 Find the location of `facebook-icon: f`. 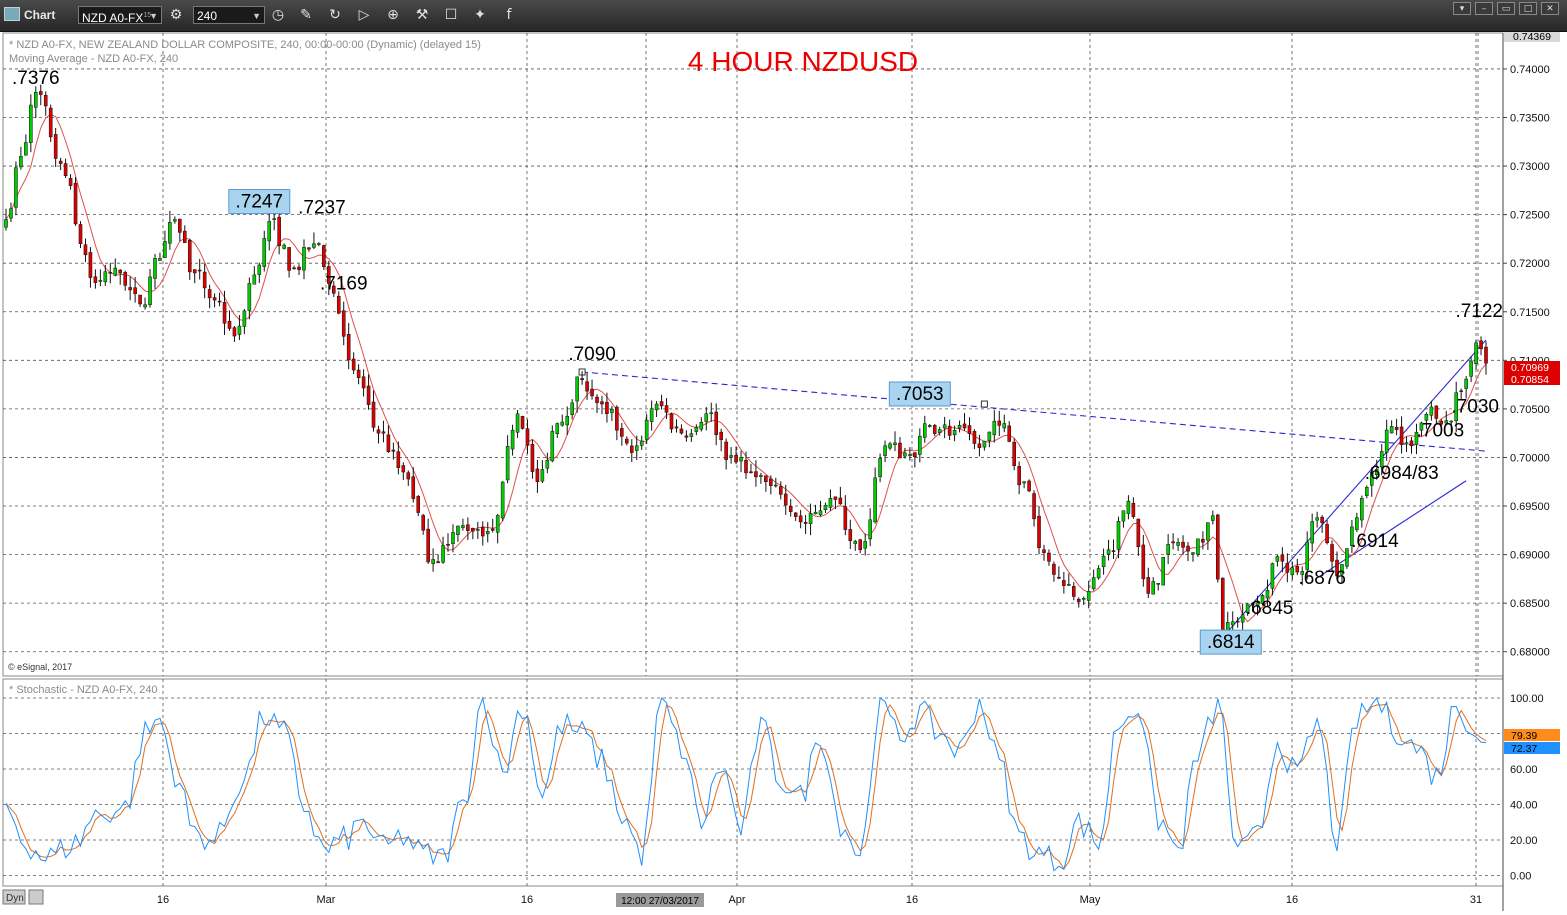

facebook-icon: f is located at coordinates (509, 15).